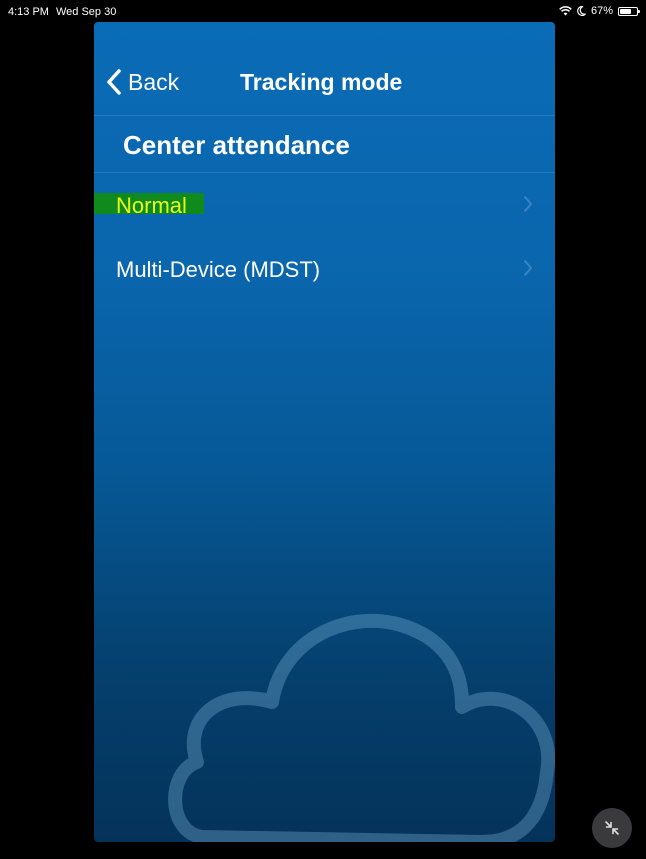 This screenshot has height=859, width=646. Describe the element at coordinates (324, 268) in the screenshot. I see `list-item-multi-device: Multi-Device (MDST)` at that location.